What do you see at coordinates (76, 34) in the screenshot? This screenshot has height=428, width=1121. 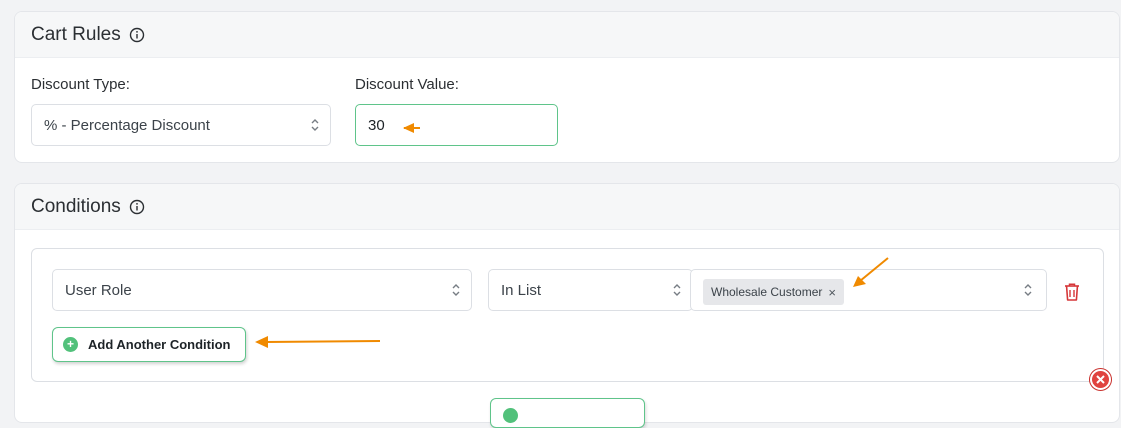 I see `cart-rules-title: Cart Rules` at bounding box center [76, 34].